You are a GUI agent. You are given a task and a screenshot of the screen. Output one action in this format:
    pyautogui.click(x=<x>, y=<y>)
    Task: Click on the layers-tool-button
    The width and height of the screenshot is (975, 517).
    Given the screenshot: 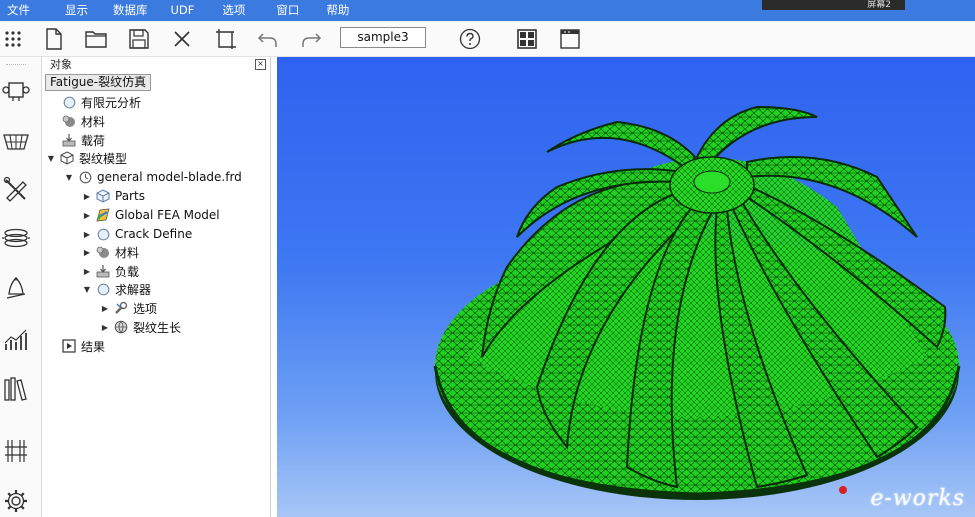 What is the action you would take?
    pyautogui.click(x=16, y=238)
    